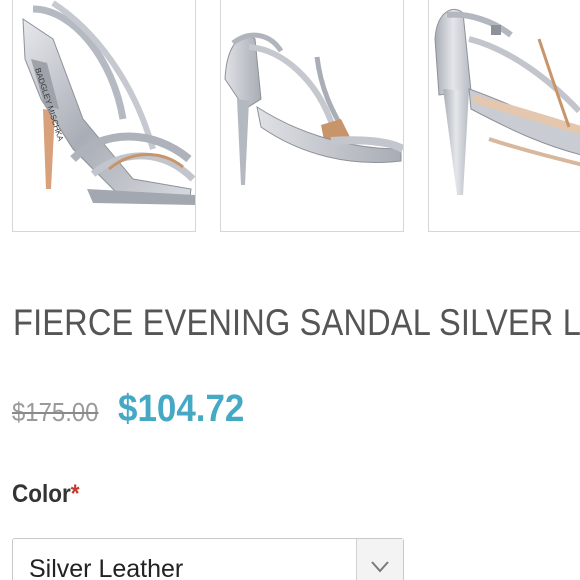  What do you see at coordinates (55, 412) in the screenshot?
I see `original-price: $175.00` at bounding box center [55, 412].